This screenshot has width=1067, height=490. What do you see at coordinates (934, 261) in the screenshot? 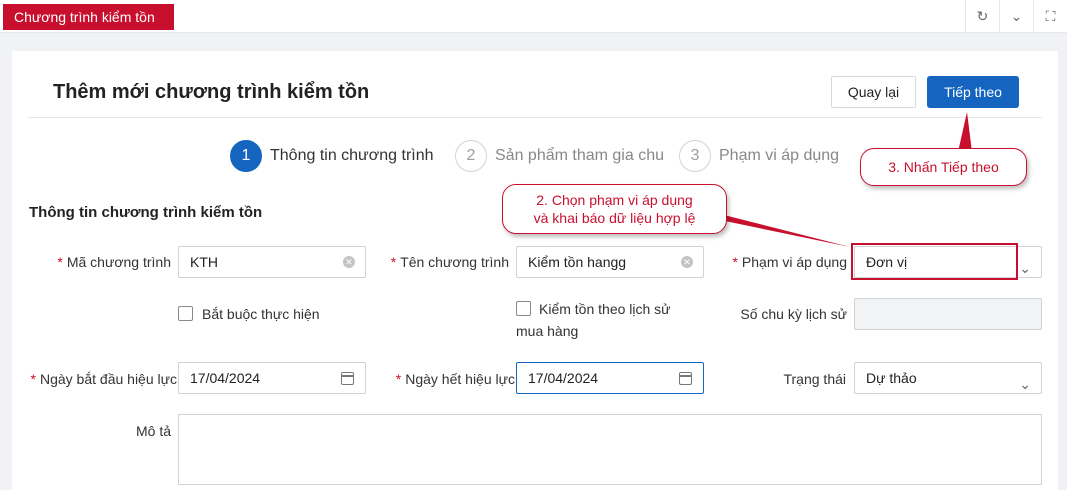
I see `pham-vi-highlight-box` at bounding box center [934, 261].